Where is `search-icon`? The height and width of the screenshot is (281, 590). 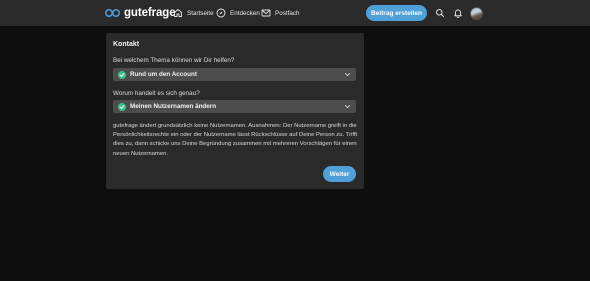 search-icon is located at coordinates (440, 13).